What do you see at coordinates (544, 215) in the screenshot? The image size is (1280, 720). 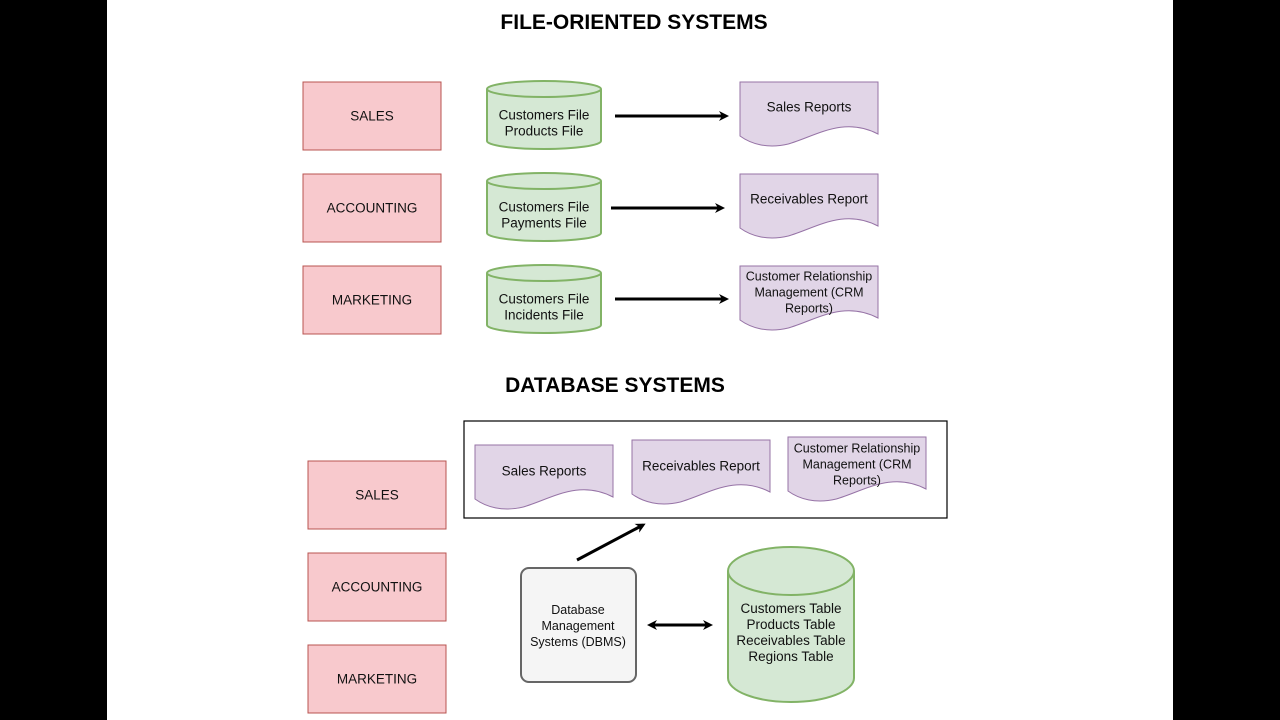 I see `files-label: Customers File Payments File` at bounding box center [544, 215].